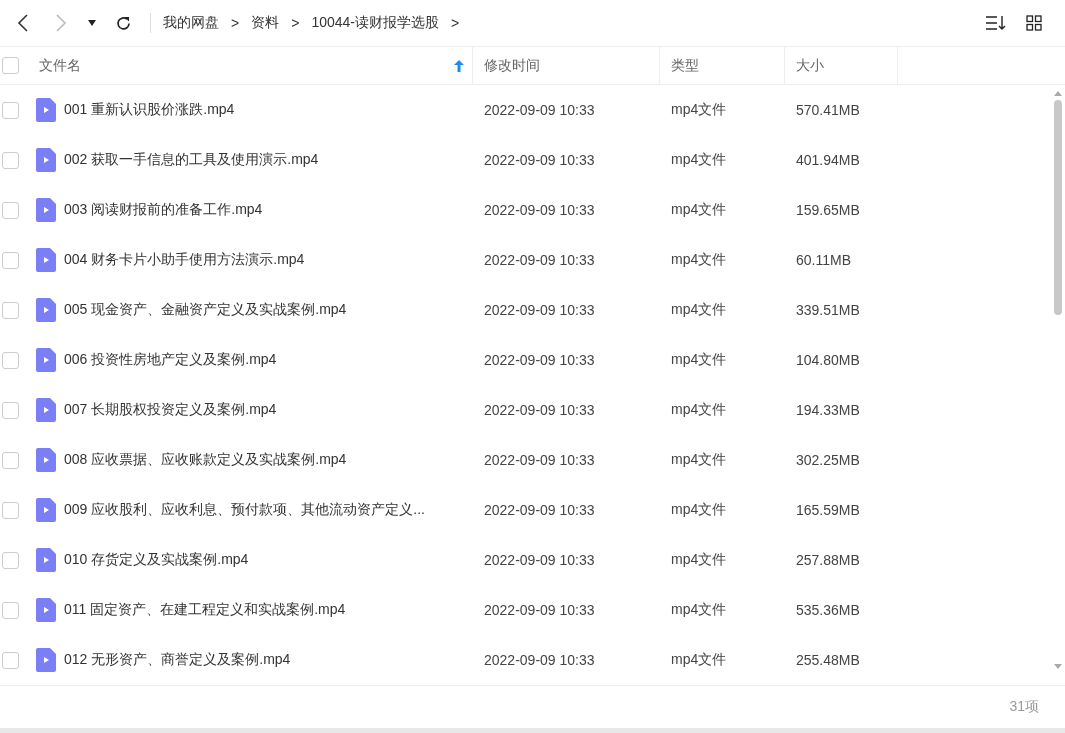 The image size is (1065, 733). Describe the element at coordinates (512, 65) in the screenshot. I see `column-header: 修改时间` at that location.